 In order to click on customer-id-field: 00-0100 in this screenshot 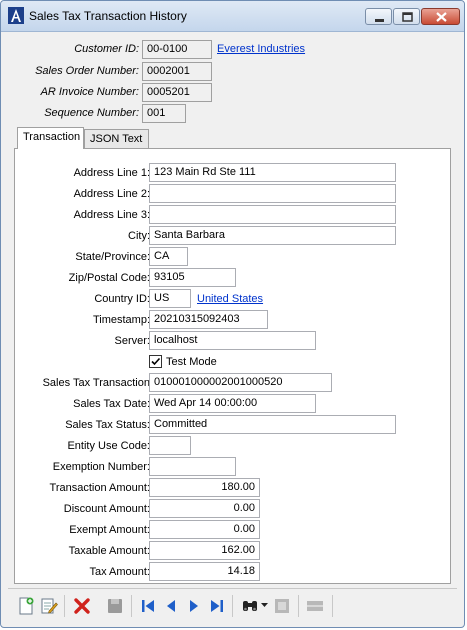, I will do `click(177, 49)`.